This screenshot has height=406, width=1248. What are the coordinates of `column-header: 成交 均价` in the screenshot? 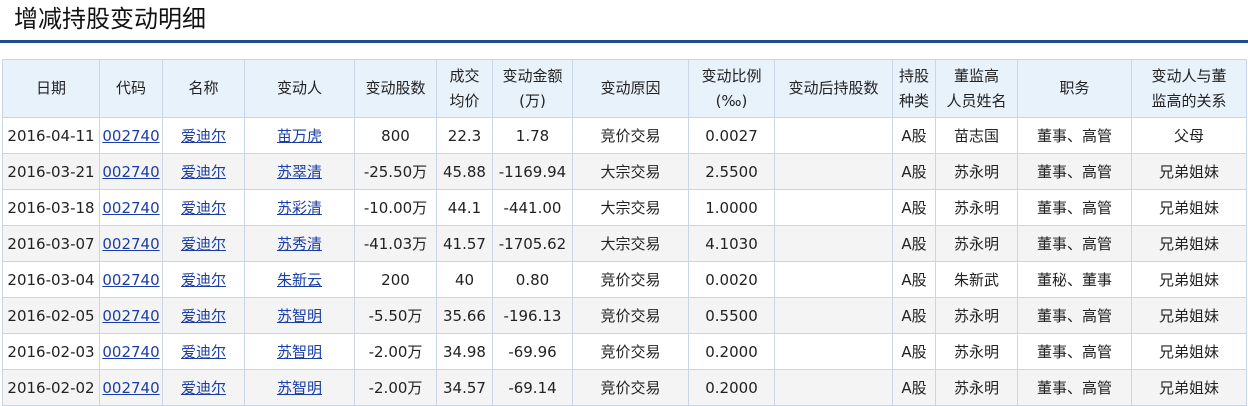 It's located at (464, 88).